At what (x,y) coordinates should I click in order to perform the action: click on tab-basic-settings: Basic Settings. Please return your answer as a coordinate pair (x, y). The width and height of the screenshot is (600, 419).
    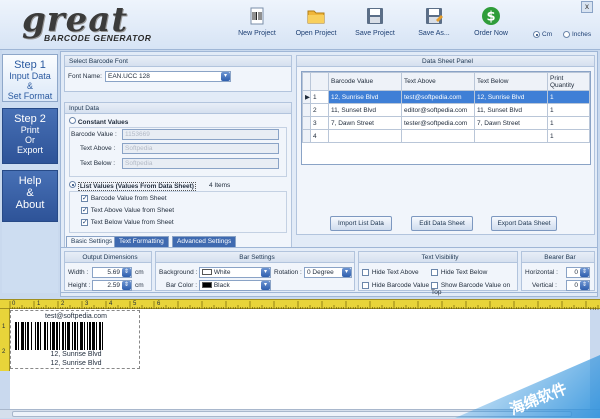
    Looking at the image, I should click on (92, 241).